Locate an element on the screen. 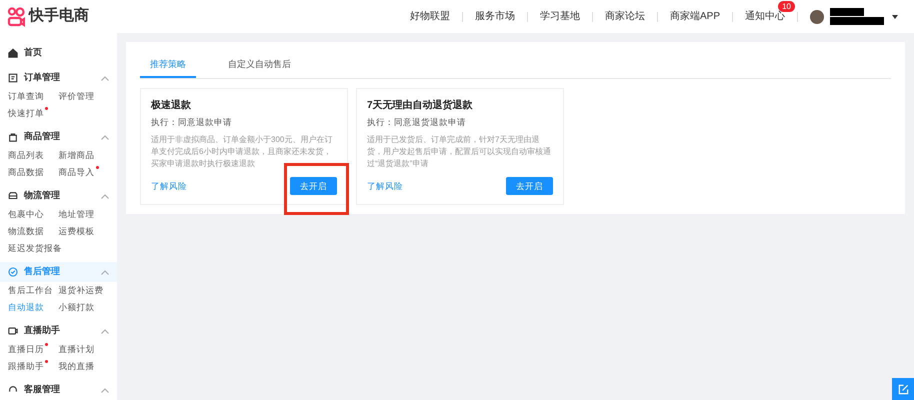 The height and width of the screenshot is (400, 914). card-description: 适用于已发货后、订单完成前，针对7天无理由退货，用户发起售后申请，配置后可以实现自动审核通过“退货退款”申请 is located at coordinates (459, 152).